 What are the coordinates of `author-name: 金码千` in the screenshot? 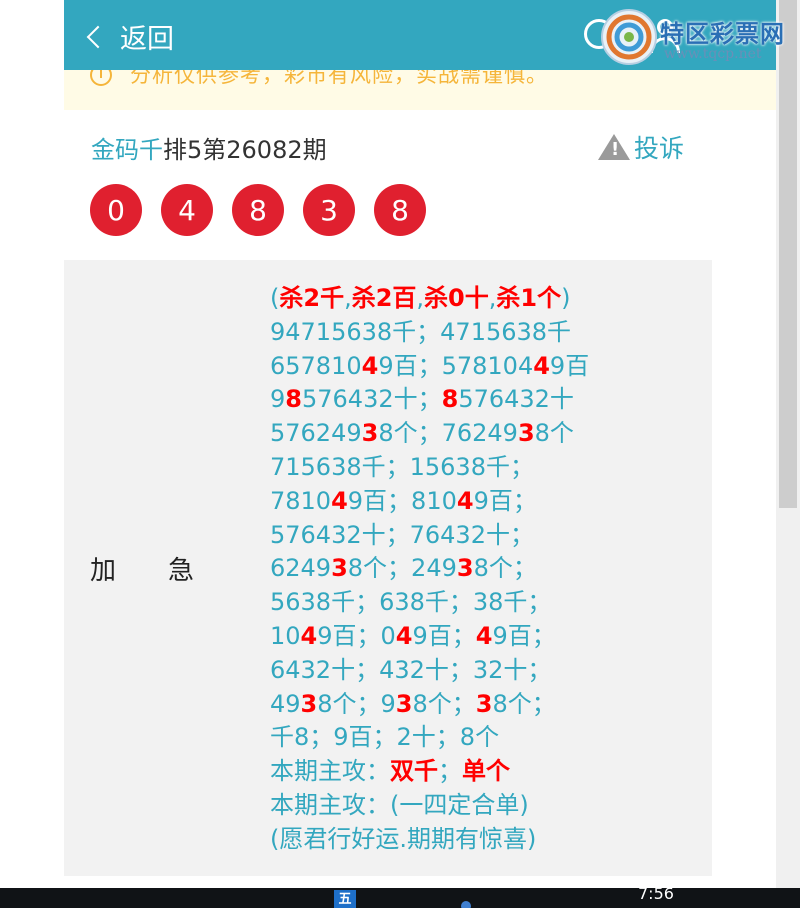 It's located at (127, 150).